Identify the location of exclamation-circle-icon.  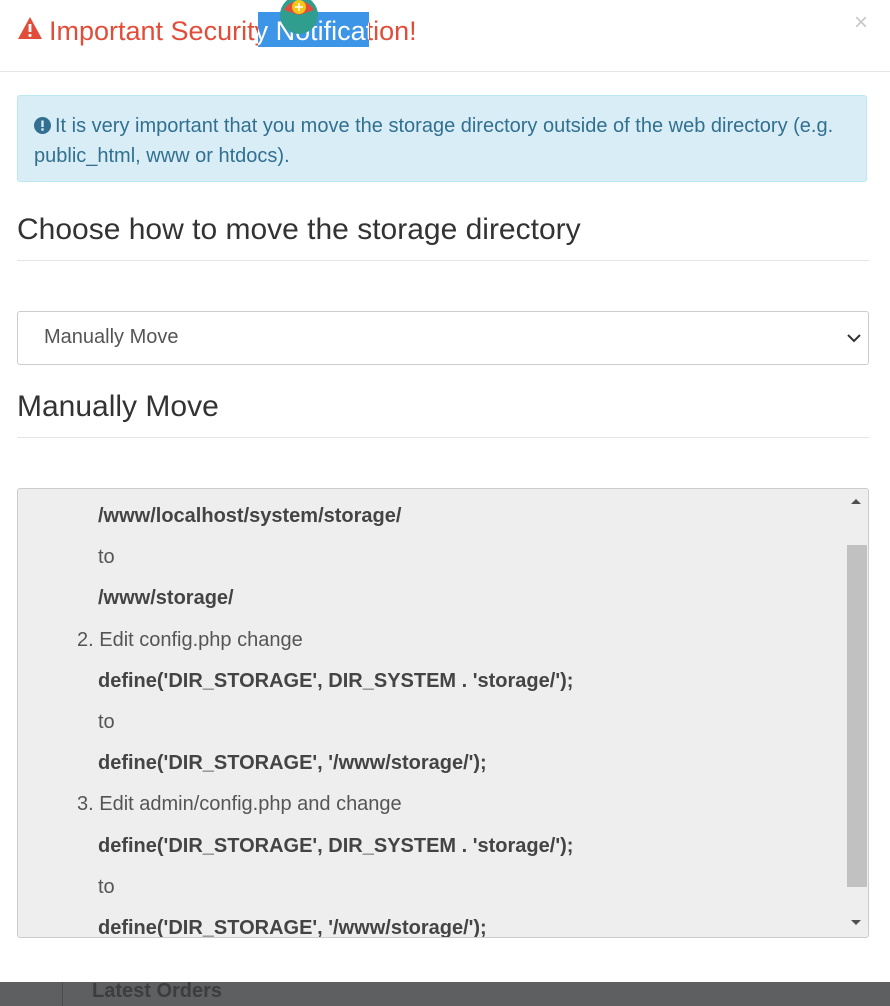
(42, 128).